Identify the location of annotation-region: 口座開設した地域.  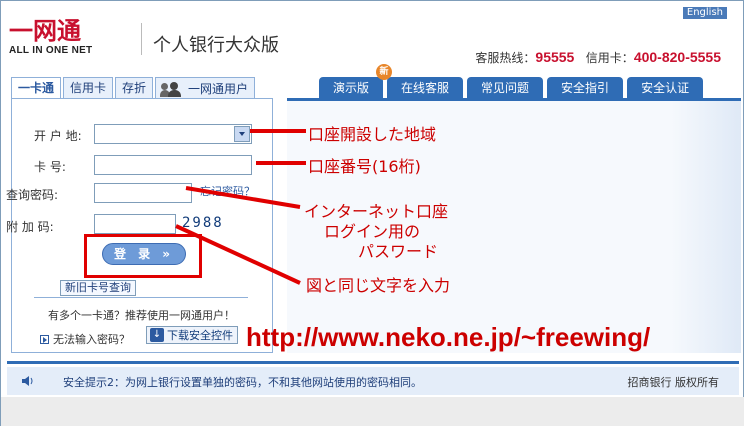
(372, 134).